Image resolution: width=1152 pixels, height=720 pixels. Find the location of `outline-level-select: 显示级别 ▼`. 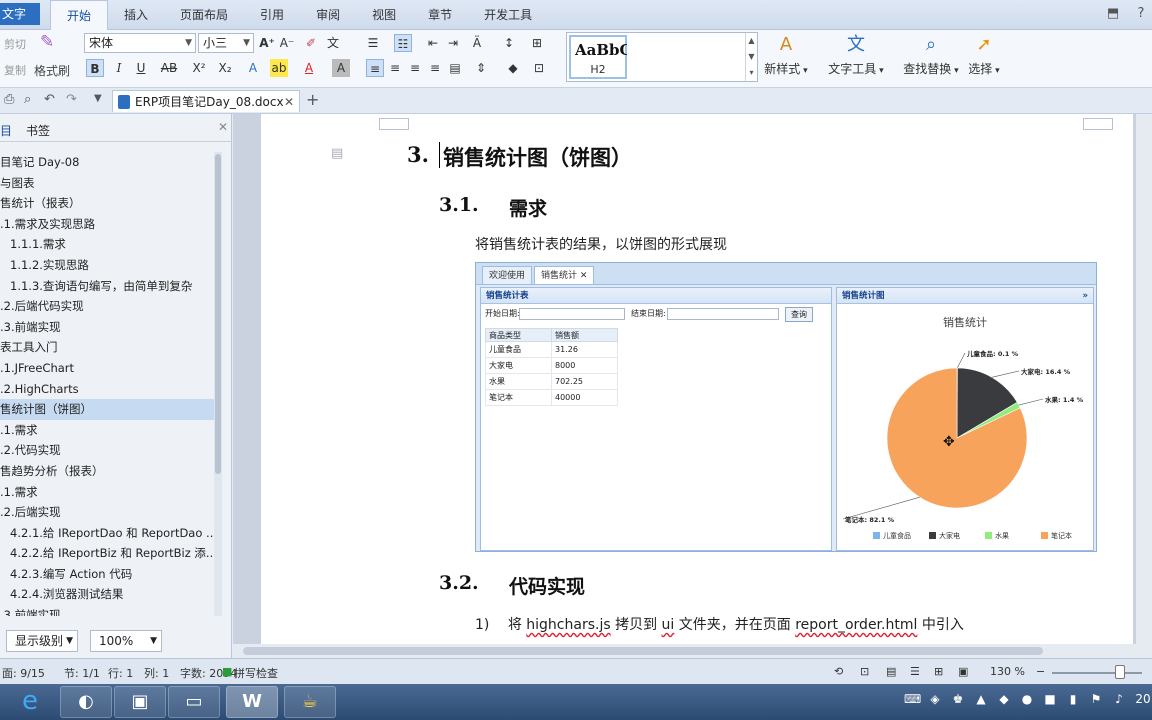

outline-level-select: 显示级别 ▼ is located at coordinates (42, 641).